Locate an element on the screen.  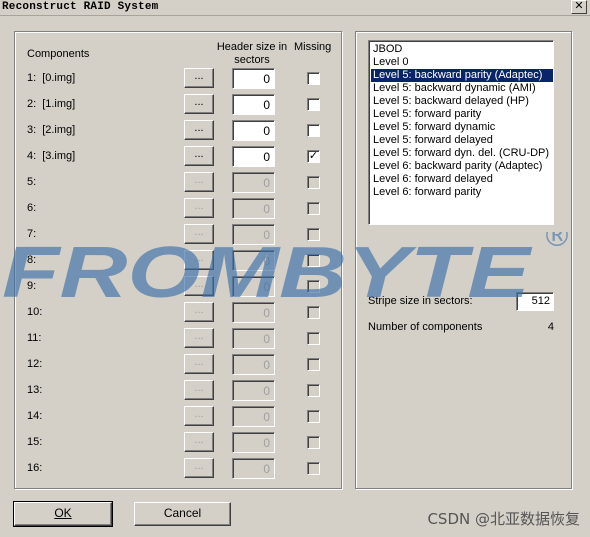
component-label: 11: is located at coordinates (37, 338).